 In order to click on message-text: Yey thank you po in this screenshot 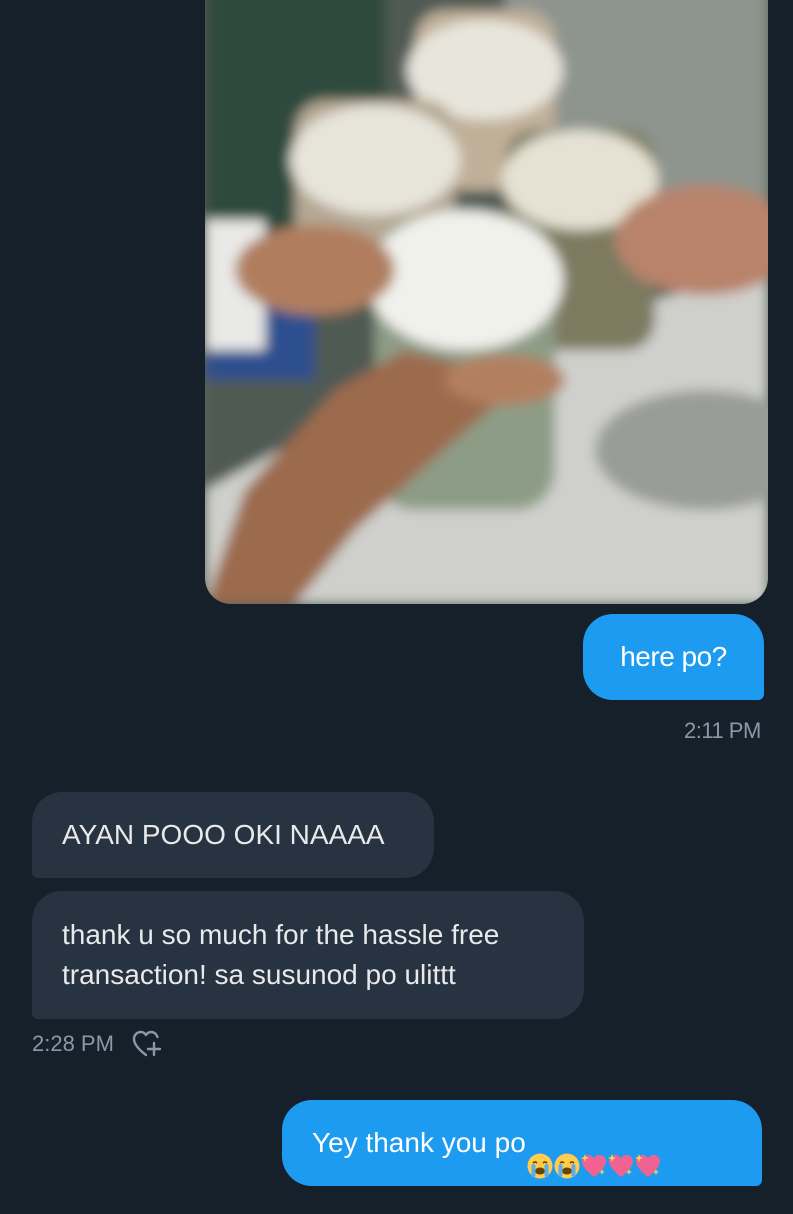, I will do `click(419, 1142)`.